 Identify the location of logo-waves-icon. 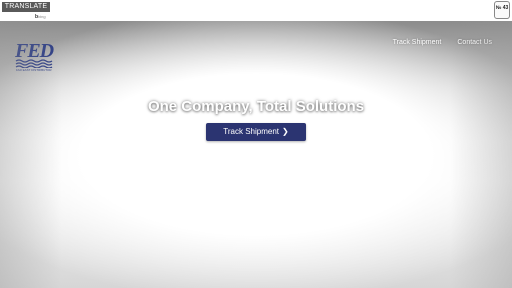
(34, 63).